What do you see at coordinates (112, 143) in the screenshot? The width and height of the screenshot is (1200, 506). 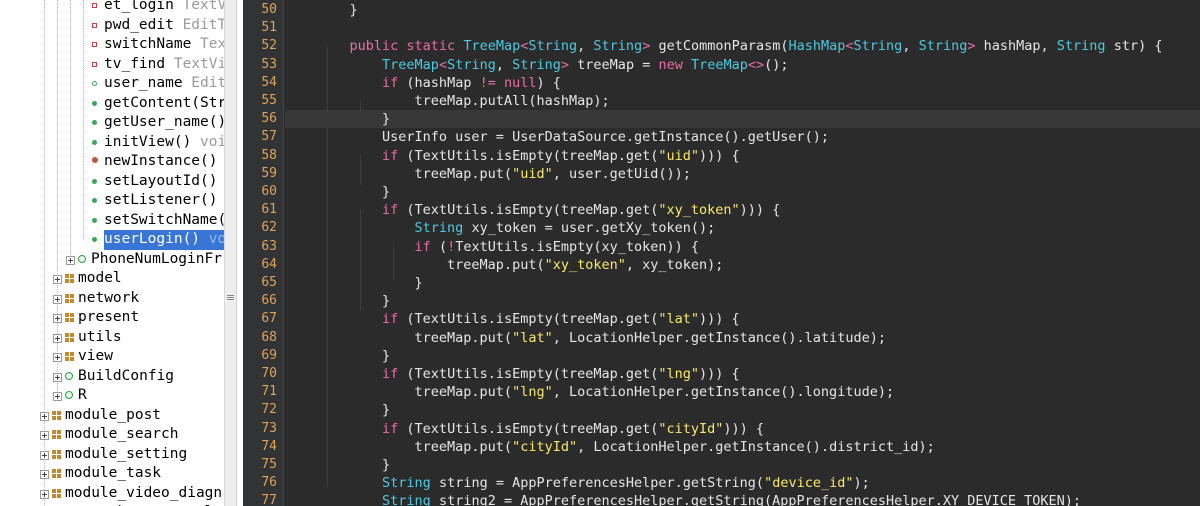 I see `tree-item: initView() voi` at bounding box center [112, 143].